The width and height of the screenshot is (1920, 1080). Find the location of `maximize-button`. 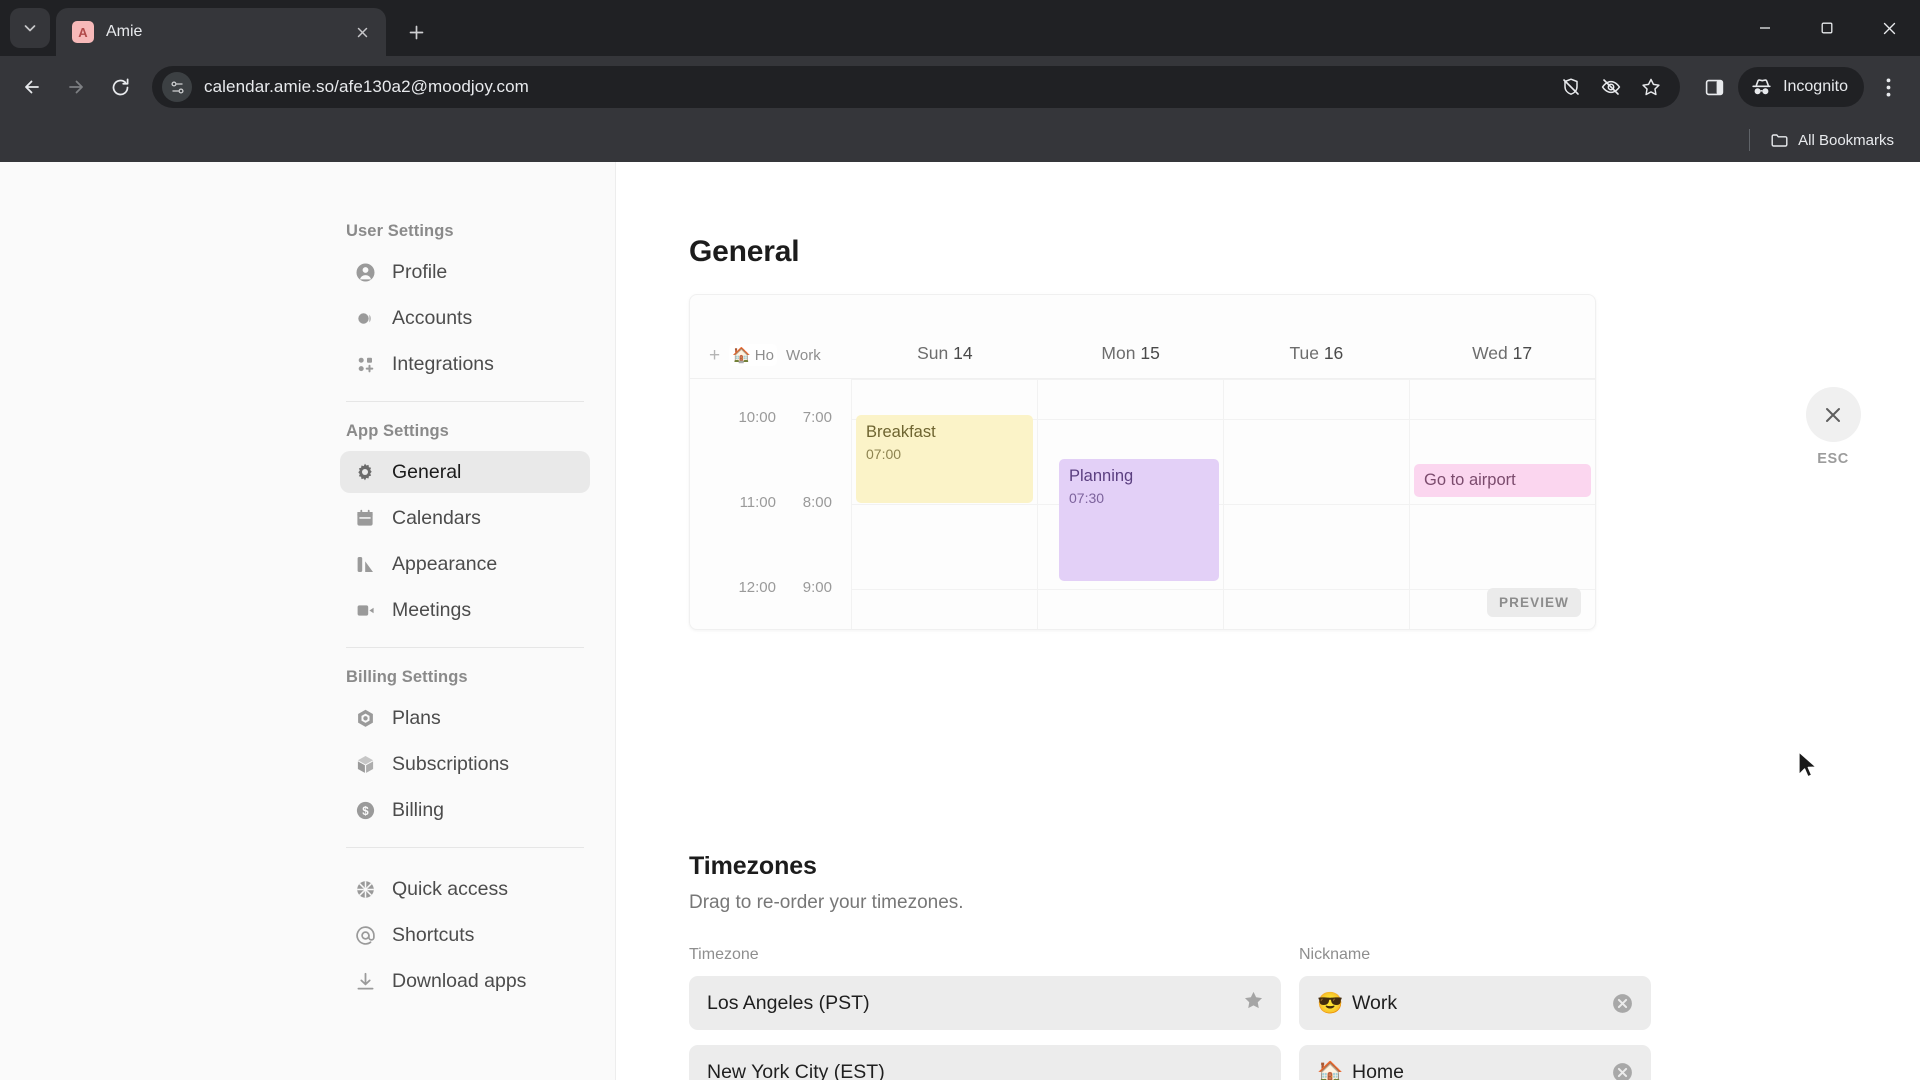

maximize-button is located at coordinates (1827, 28).